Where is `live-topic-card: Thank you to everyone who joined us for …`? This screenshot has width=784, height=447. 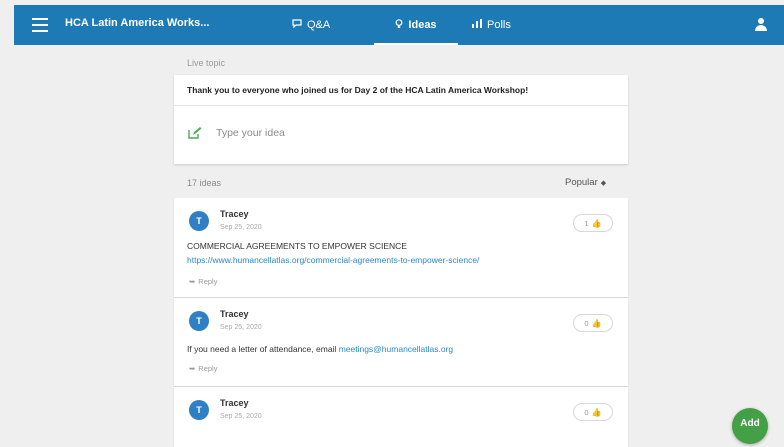
live-topic-card: Thank you to everyone who joined us for … is located at coordinates (401, 119).